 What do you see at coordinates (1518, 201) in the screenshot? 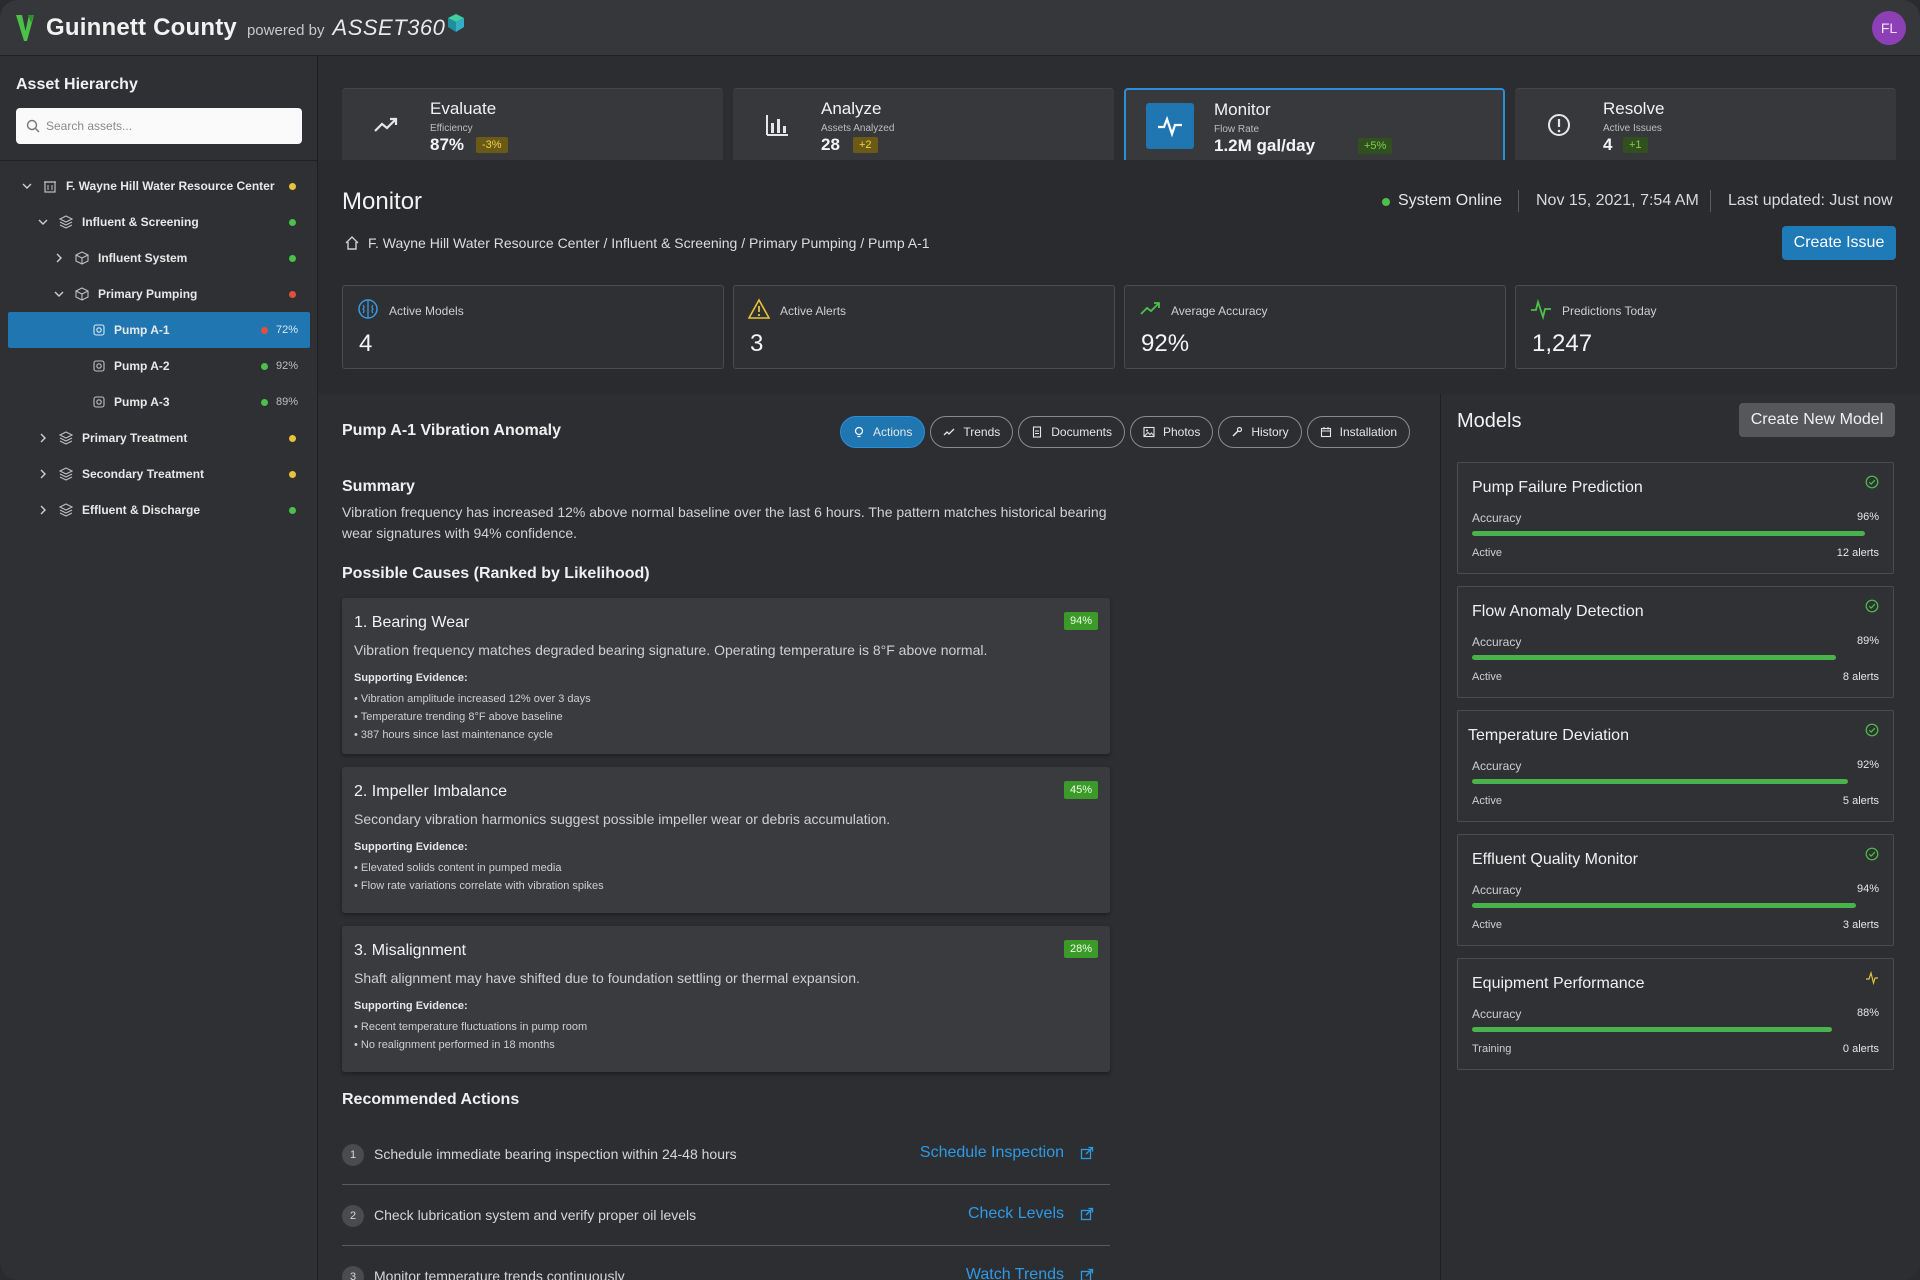
I see `header-separator` at bounding box center [1518, 201].